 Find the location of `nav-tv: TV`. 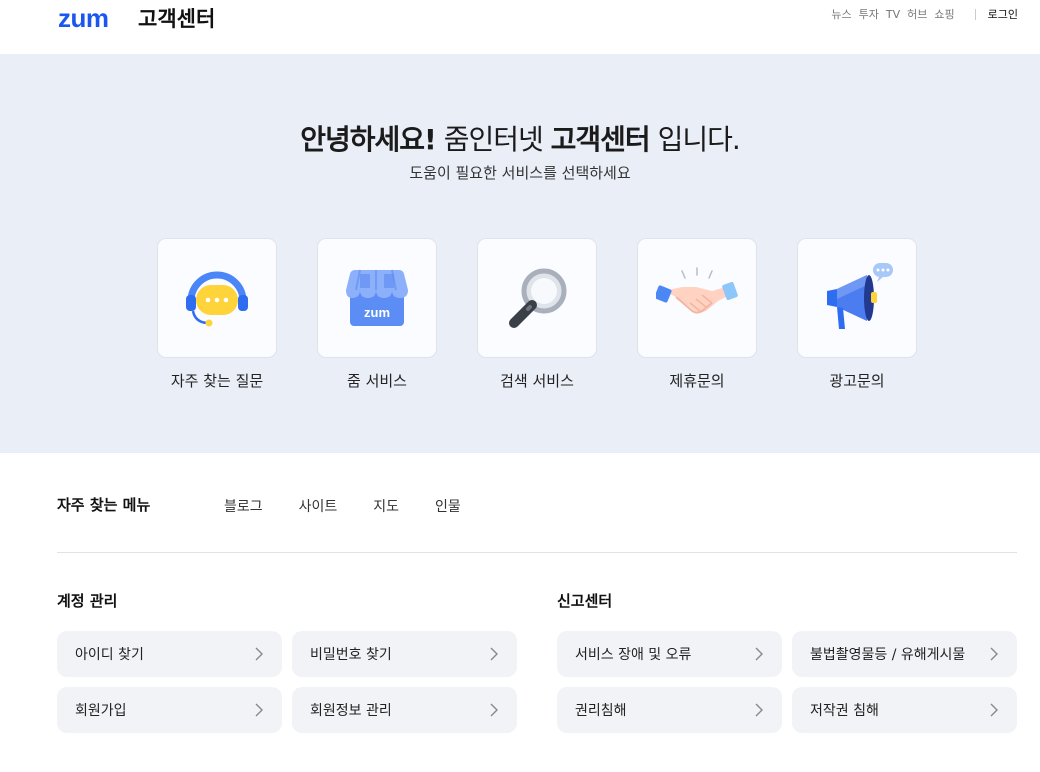

nav-tv: TV is located at coordinates (893, 14).